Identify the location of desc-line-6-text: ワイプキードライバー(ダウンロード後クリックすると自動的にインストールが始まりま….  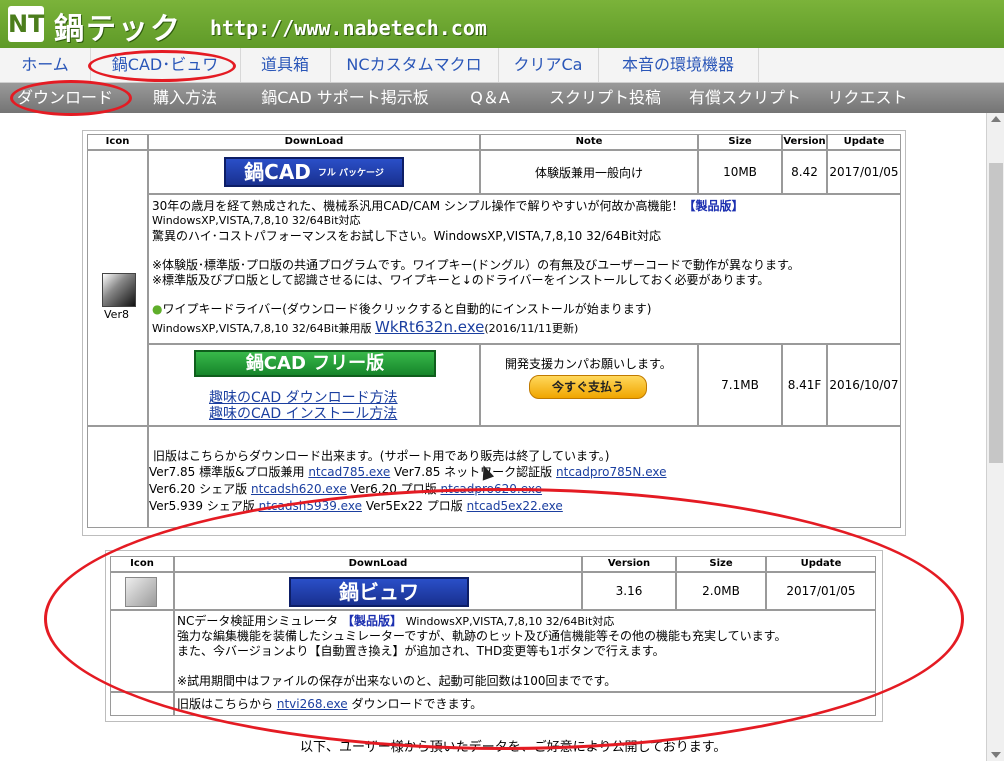
(407, 309).